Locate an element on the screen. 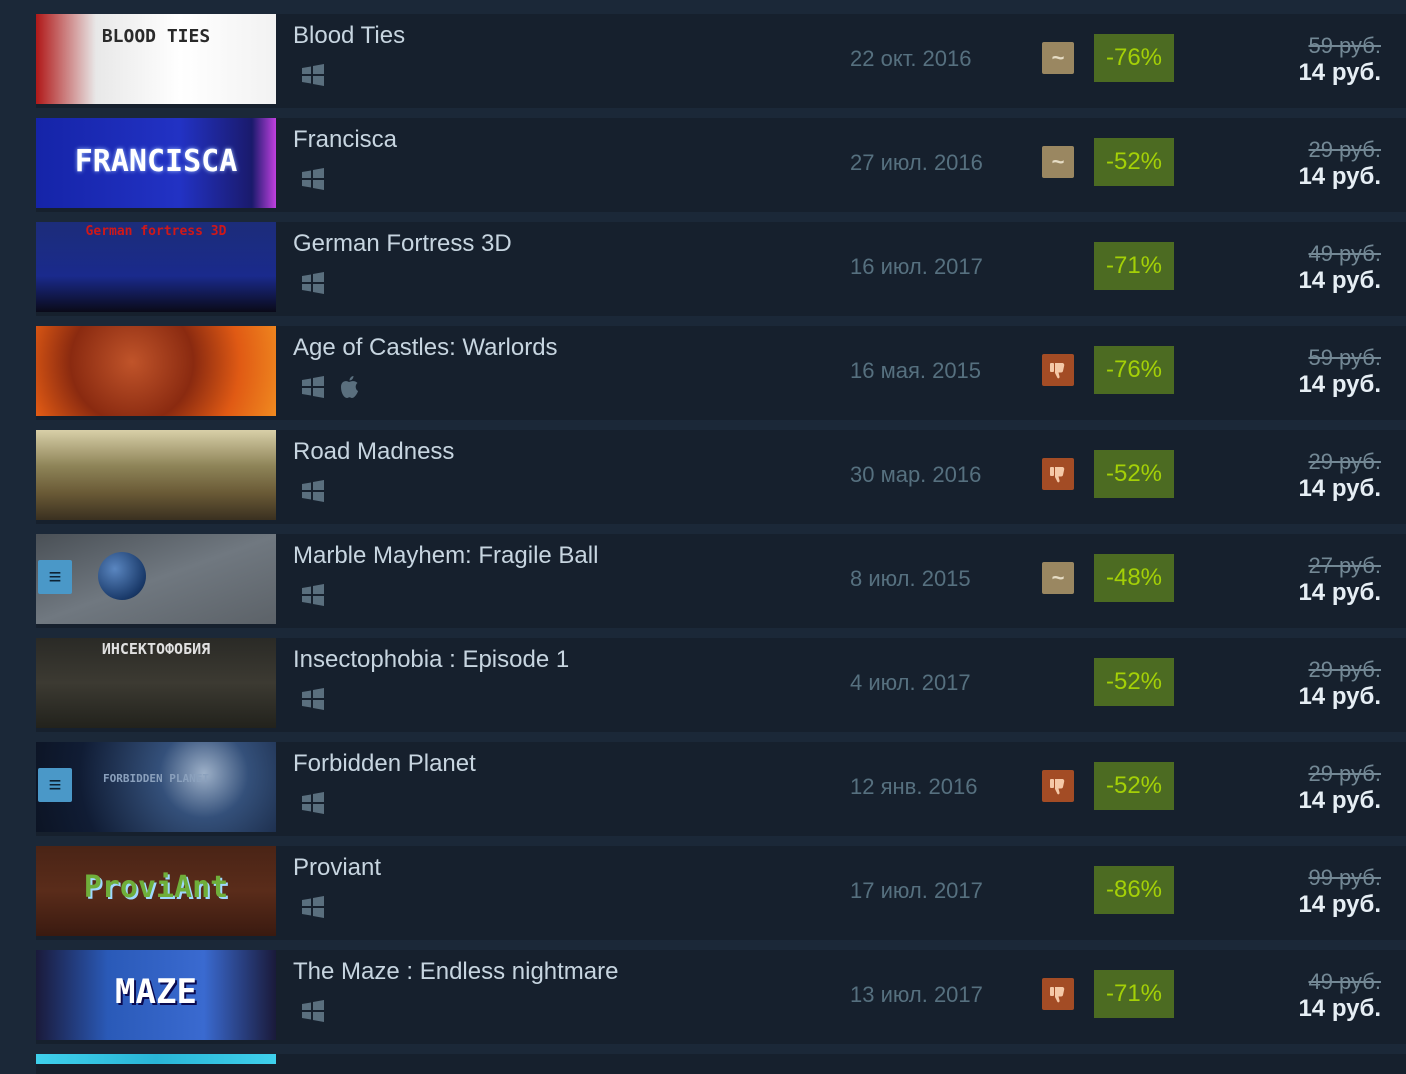 This screenshot has width=1406, height=1074. capsule-caption: ИНСЕКТОФОБИЯ is located at coordinates (156, 649).